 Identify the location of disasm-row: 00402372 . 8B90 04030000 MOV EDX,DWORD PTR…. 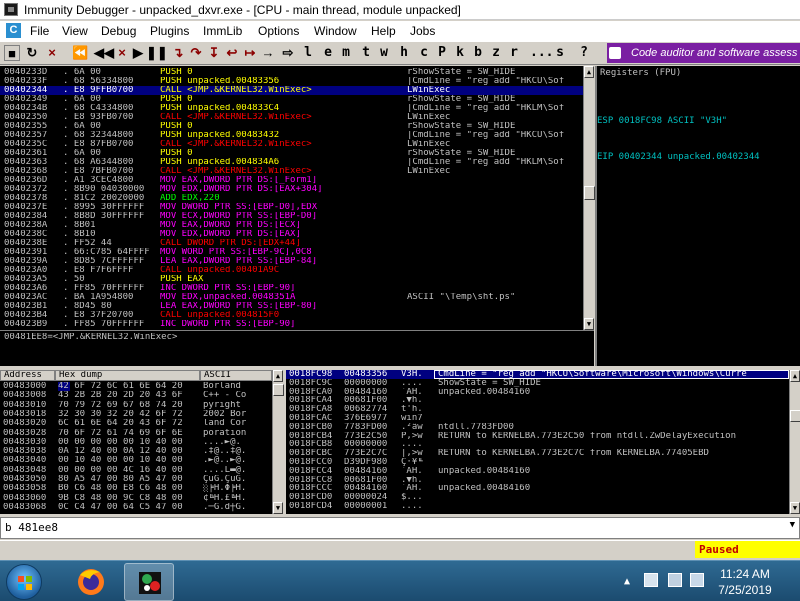
(291, 189).